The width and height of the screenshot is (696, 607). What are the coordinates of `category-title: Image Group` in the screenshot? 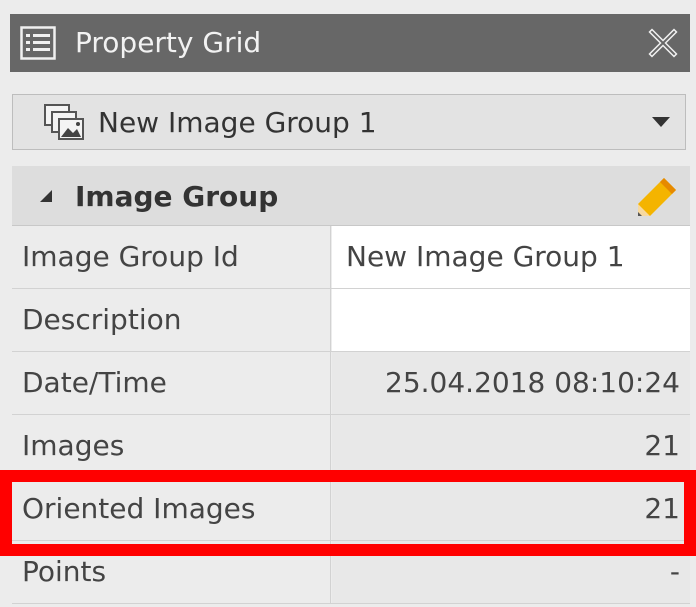 It's located at (177, 196).